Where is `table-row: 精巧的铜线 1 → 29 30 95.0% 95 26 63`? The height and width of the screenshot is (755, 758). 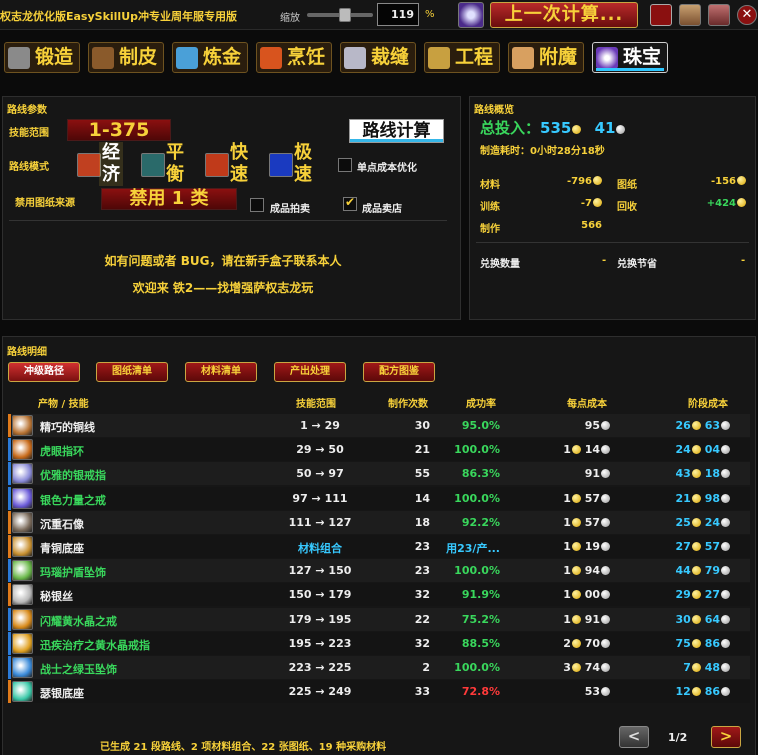
table-row: 精巧的铜线 1 → 29 30 95.0% 95 26 63 is located at coordinates (379, 425).